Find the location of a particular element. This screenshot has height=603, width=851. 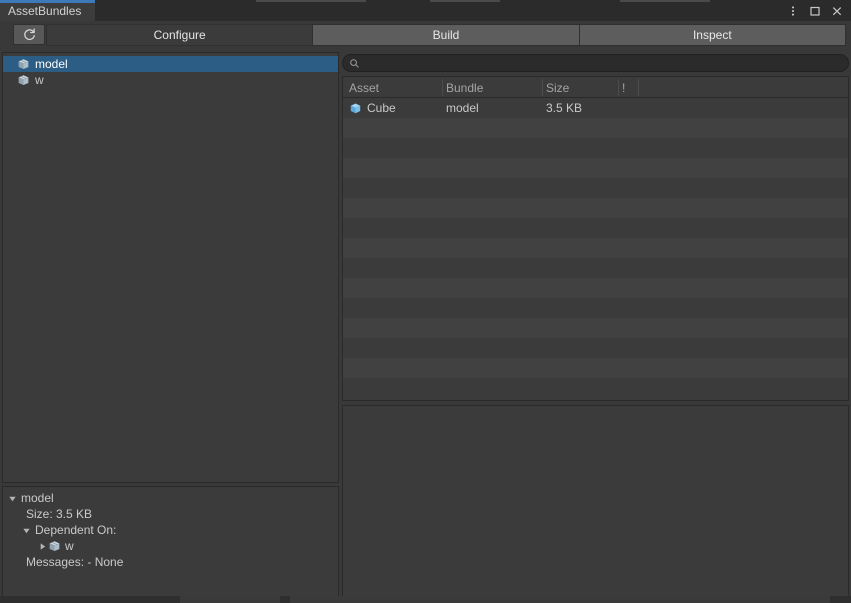

cell-asset-label: Cube is located at coordinates (381, 108).